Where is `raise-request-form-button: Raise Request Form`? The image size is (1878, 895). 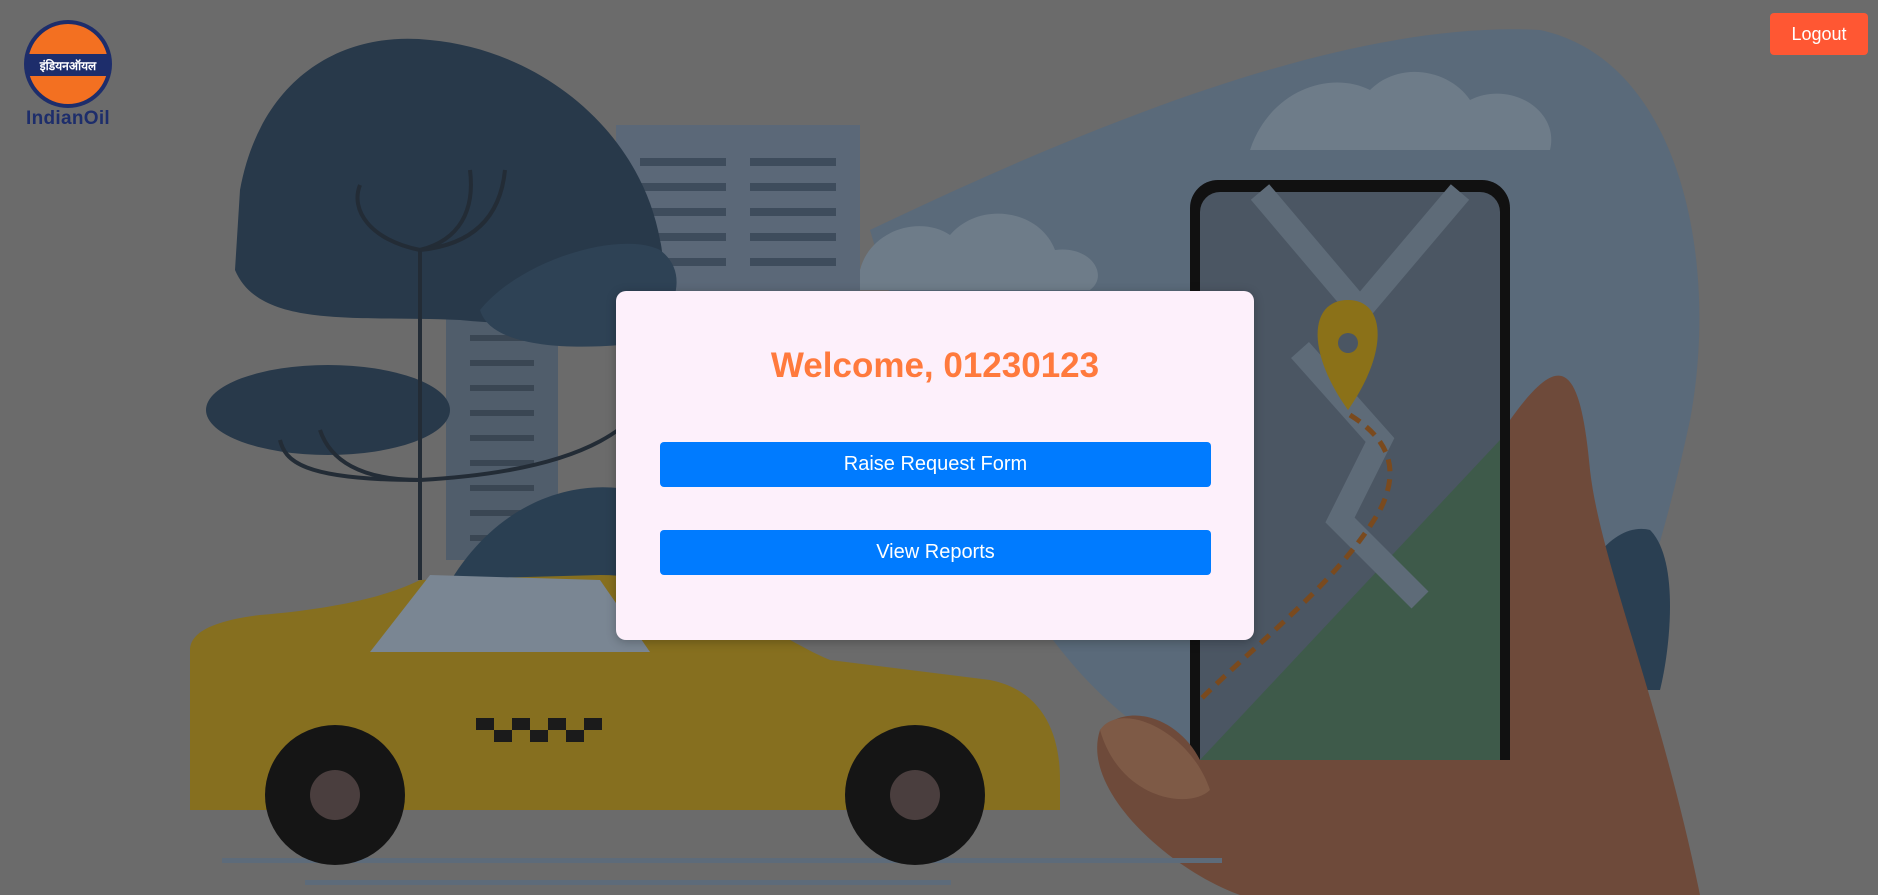
raise-request-form-button: Raise Request Form is located at coordinates (935, 464).